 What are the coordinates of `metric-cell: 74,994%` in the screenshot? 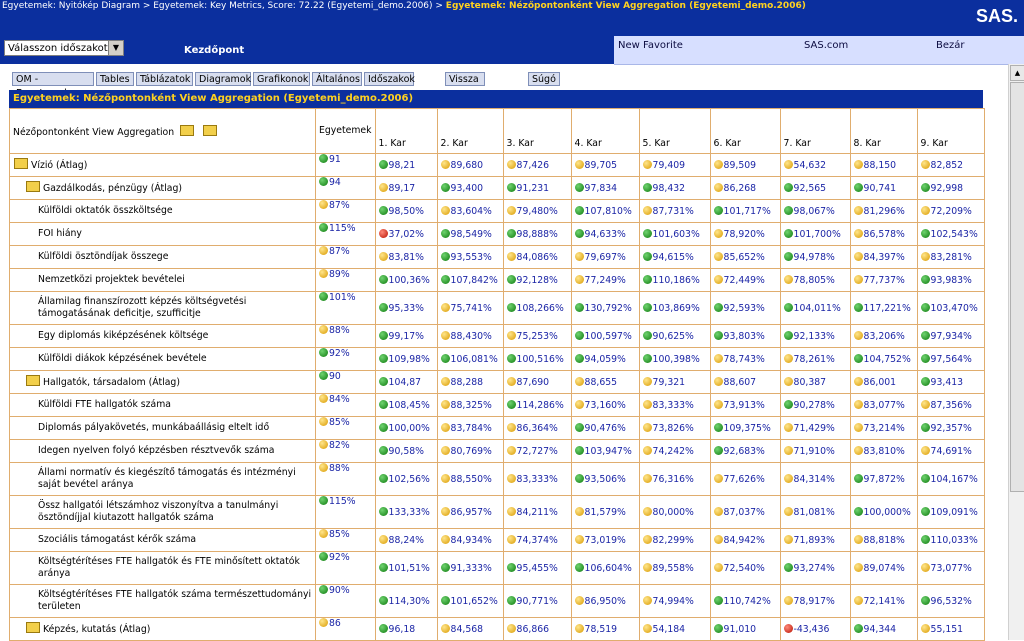 It's located at (674, 601).